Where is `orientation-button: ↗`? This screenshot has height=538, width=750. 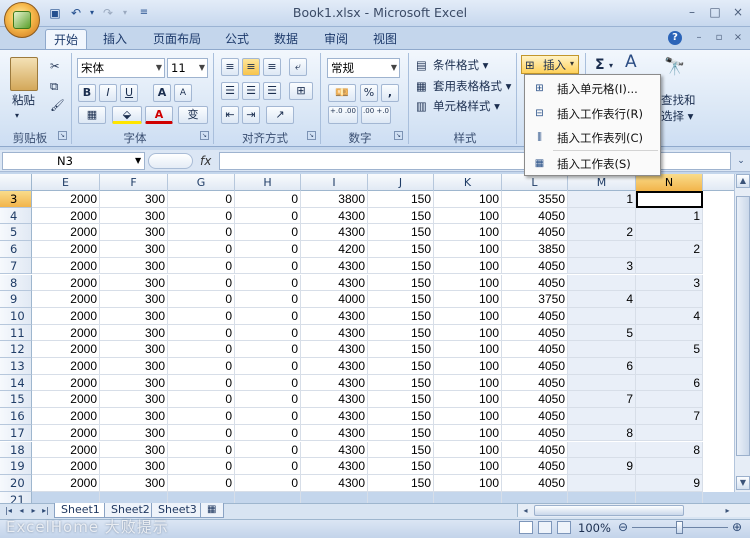 orientation-button: ↗ is located at coordinates (280, 115).